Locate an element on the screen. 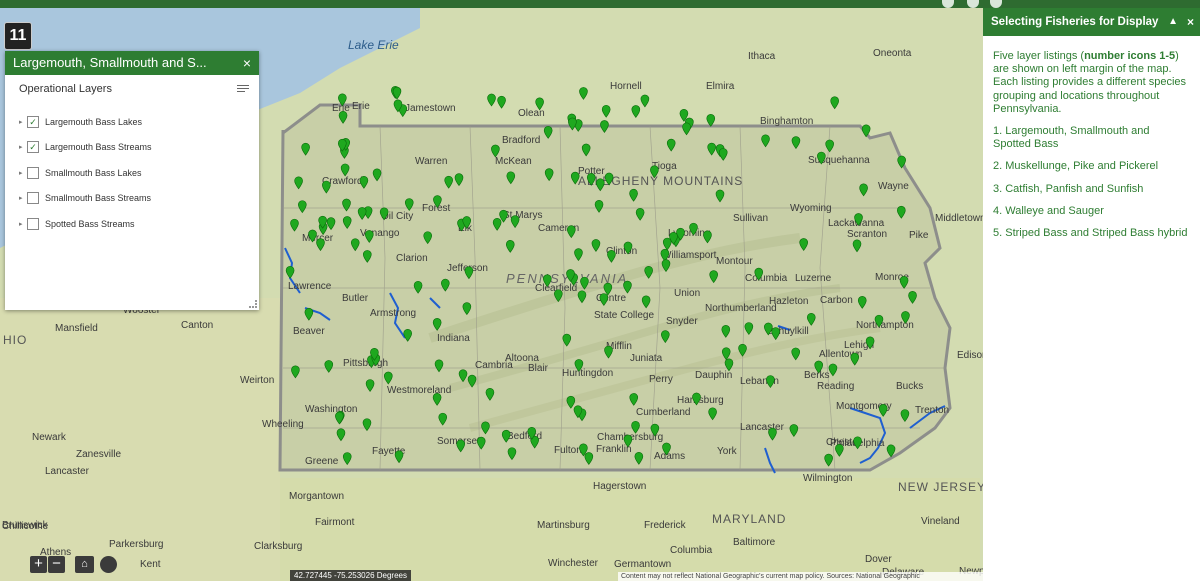  layer-row: ▸ Smallmouth Bass Lakes is located at coordinates (132, 173).